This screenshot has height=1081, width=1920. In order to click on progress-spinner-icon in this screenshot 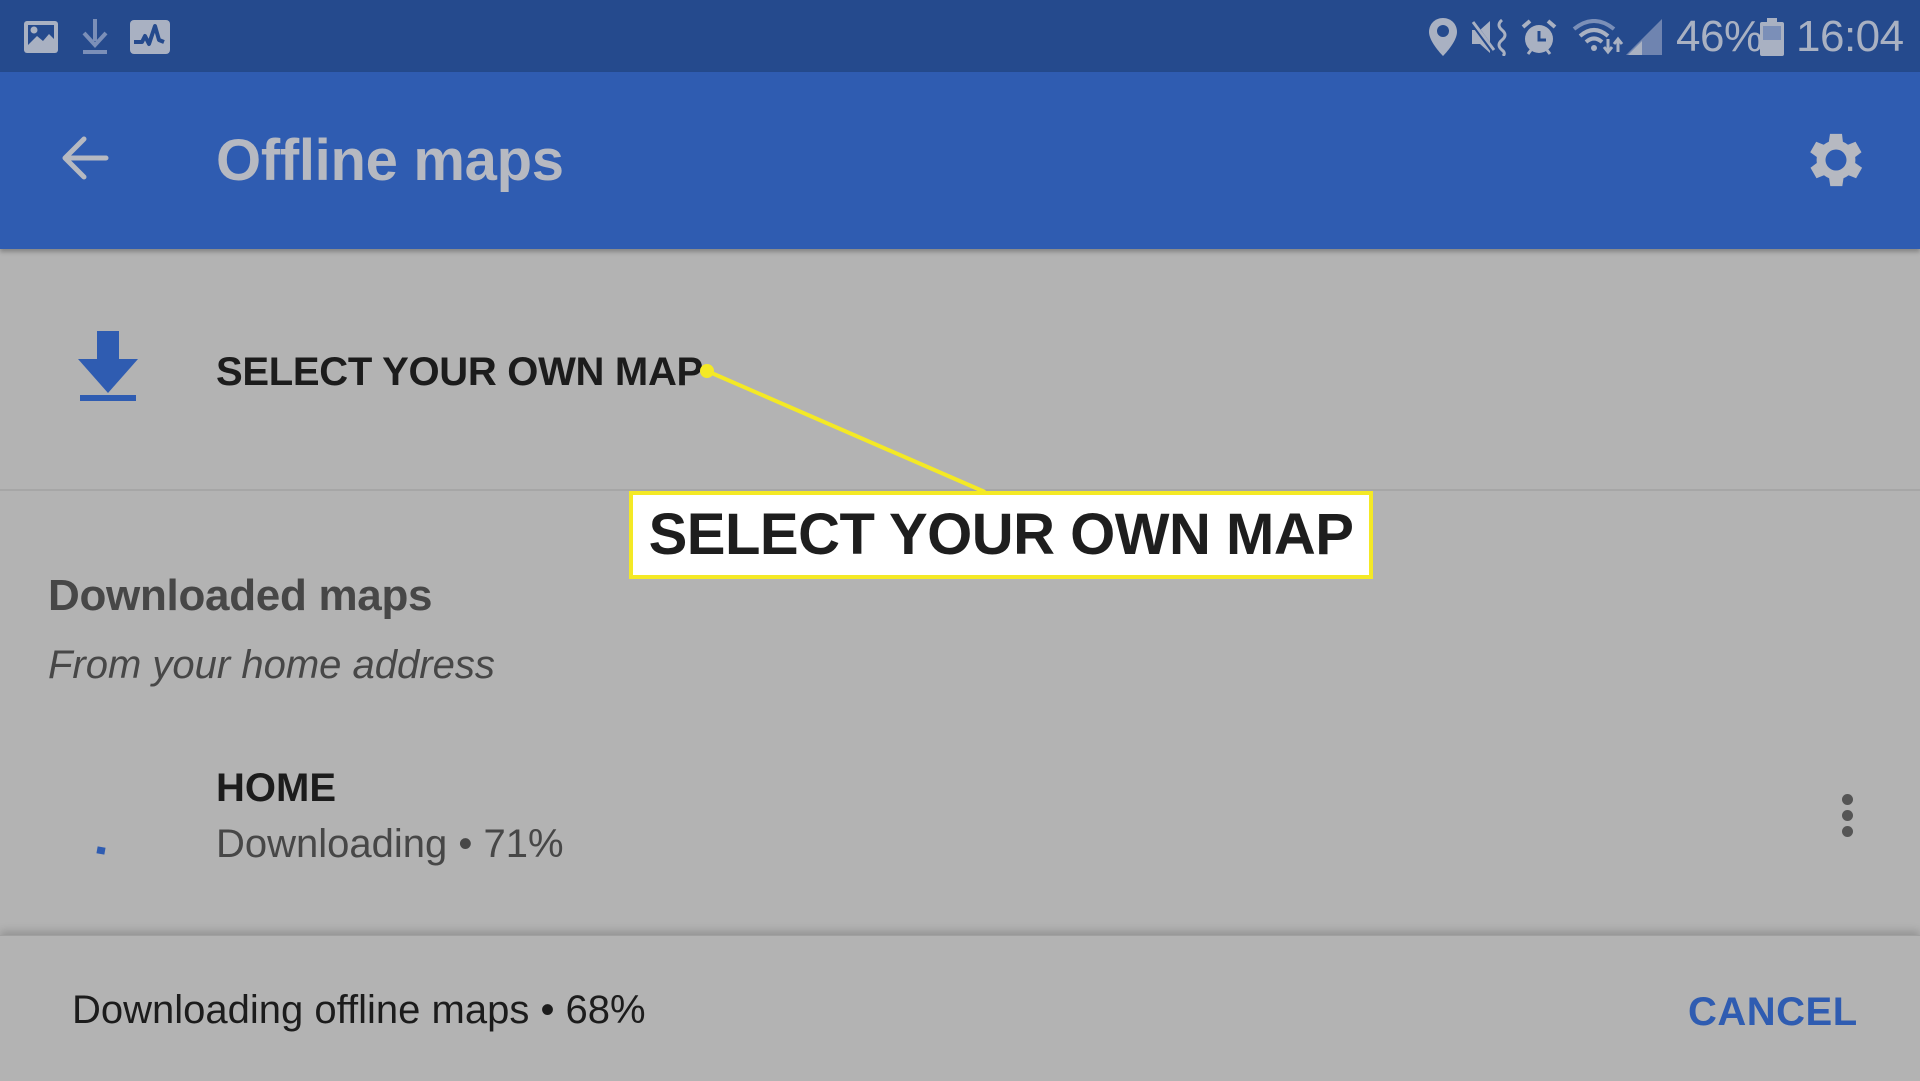, I will do `click(101, 850)`.